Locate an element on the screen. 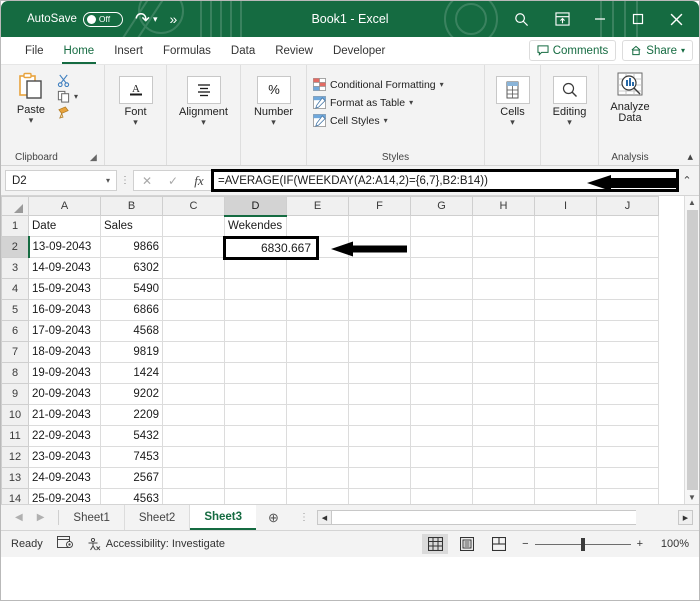 Image resolution: width=700 pixels, height=601 pixels. sheet-tab-sheet2: Sheet2 is located at coordinates (158, 517).